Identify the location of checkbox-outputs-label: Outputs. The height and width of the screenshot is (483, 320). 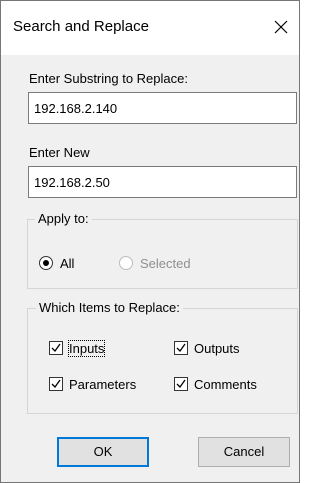
(217, 348).